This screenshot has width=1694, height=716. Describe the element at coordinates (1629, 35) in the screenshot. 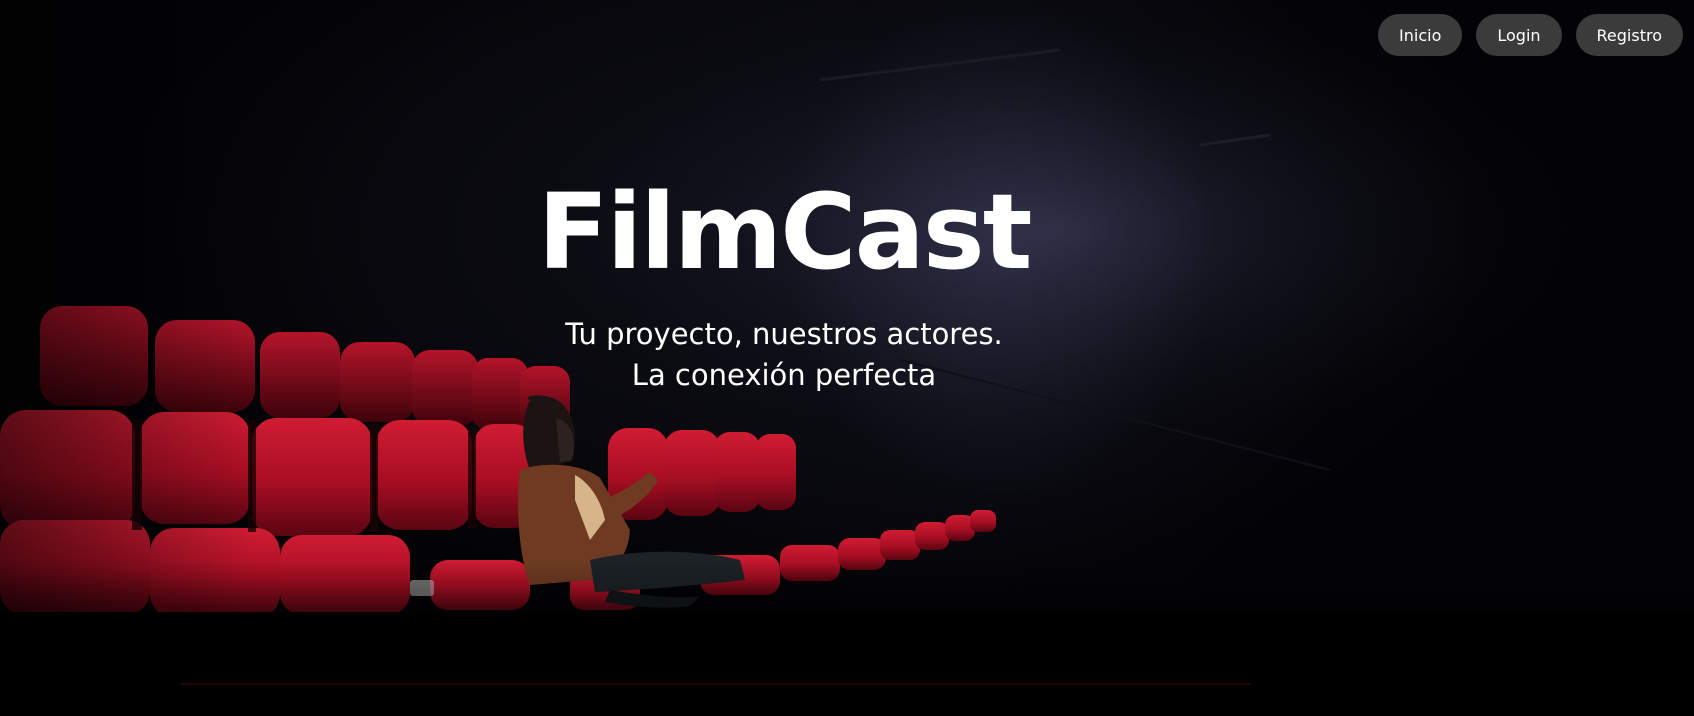

I see `nav-registro-button: Registro` at that location.